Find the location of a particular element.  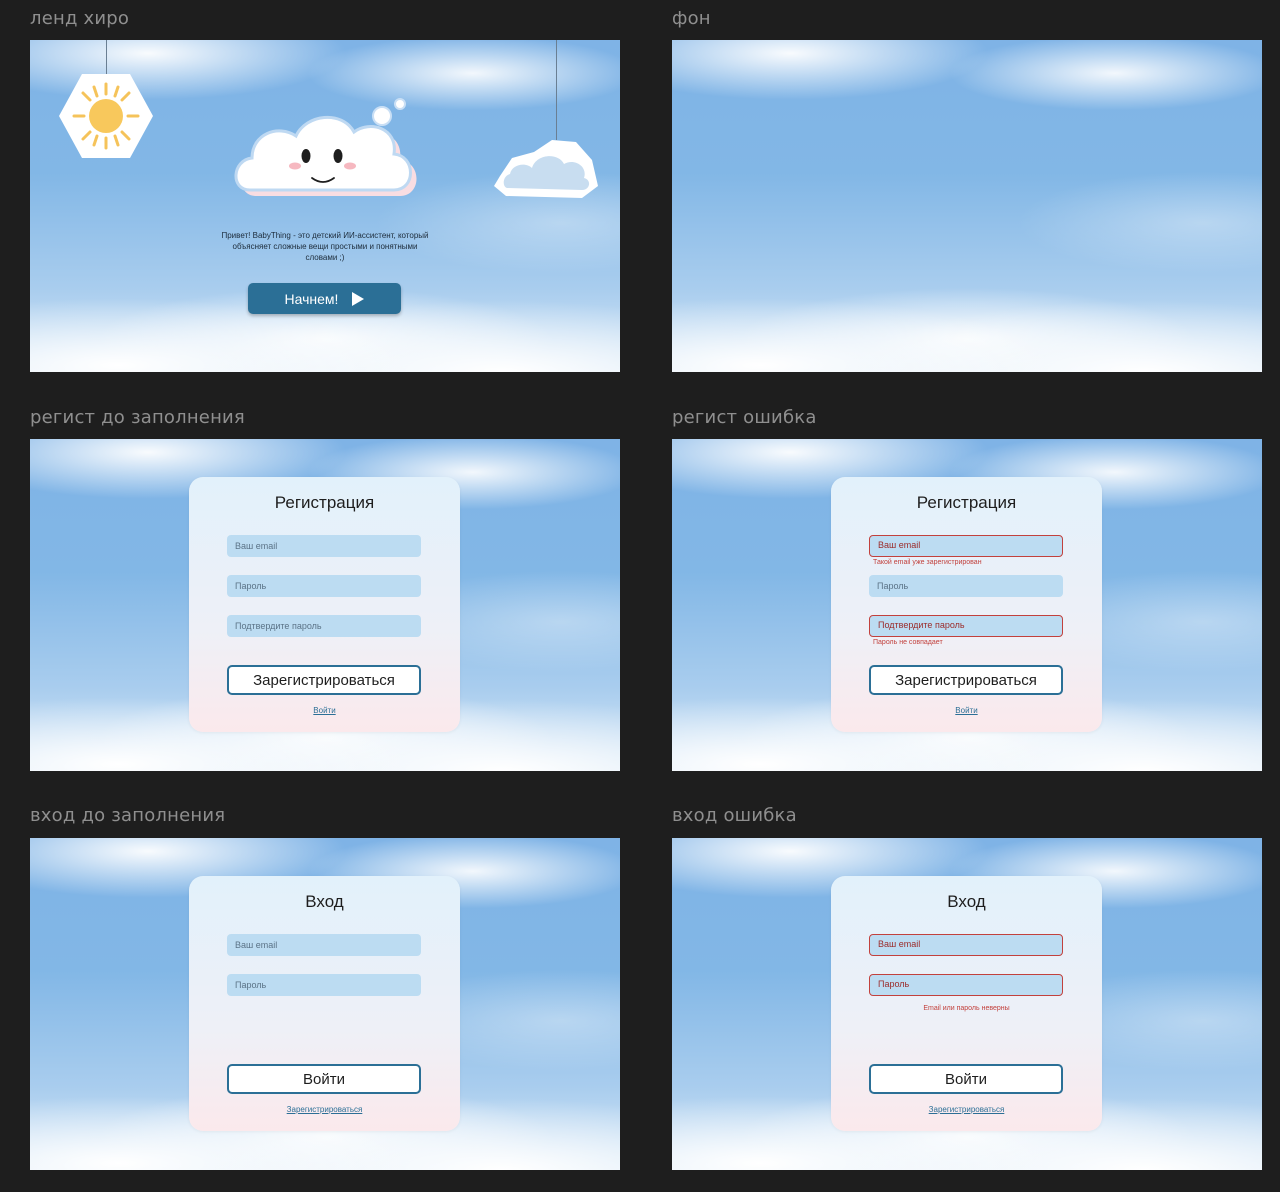

confirm-error-message: Пароль не совпадает is located at coordinates (908, 642).